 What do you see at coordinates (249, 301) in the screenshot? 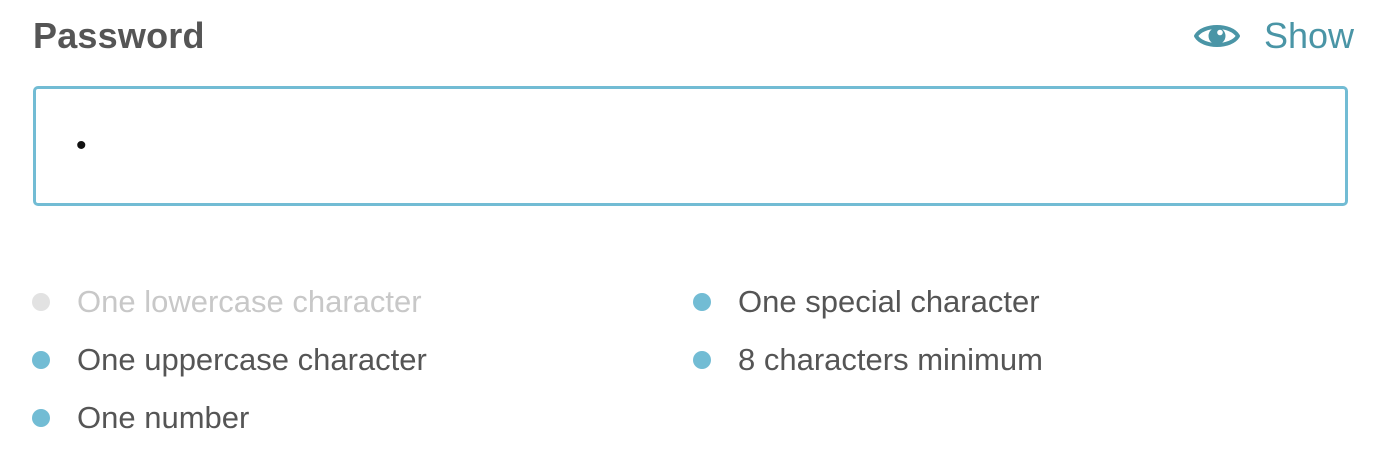
I see `requirement-label: One lowercase character` at bounding box center [249, 301].